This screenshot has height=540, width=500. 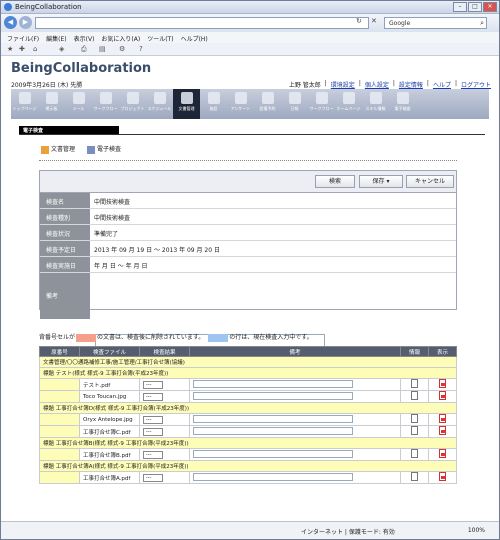 What do you see at coordinates (109, 431) in the screenshot?
I see `file-name: 工事打合せ簿C.pdf` at bounding box center [109, 431].